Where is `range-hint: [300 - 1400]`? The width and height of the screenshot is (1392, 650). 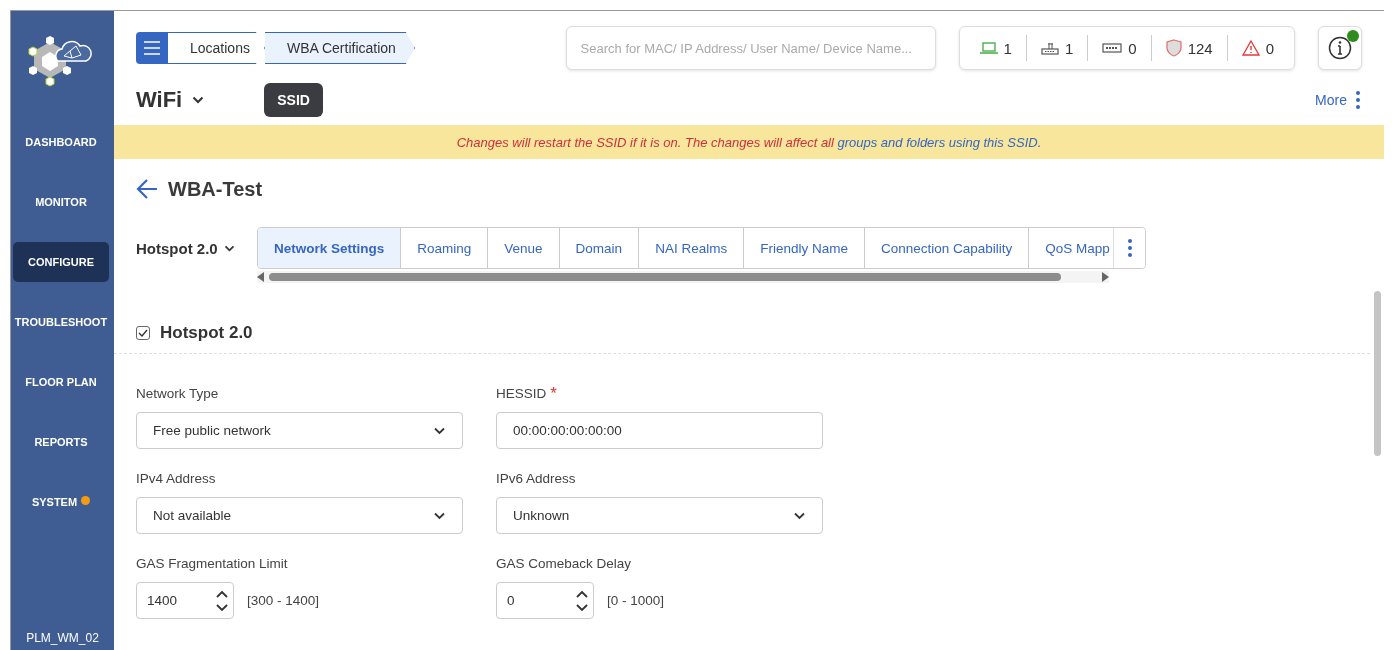 range-hint: [300 - 1400] is located at coordinates (283, 600).